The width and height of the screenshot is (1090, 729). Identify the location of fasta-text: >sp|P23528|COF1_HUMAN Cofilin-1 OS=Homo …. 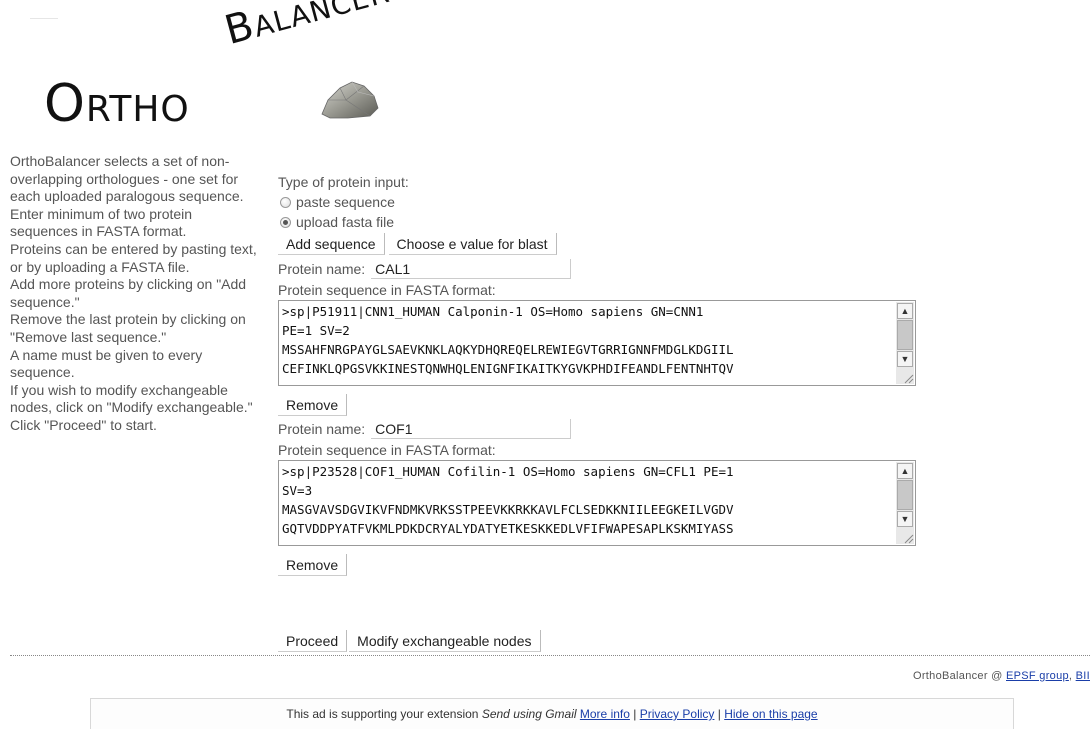
(587, 500).